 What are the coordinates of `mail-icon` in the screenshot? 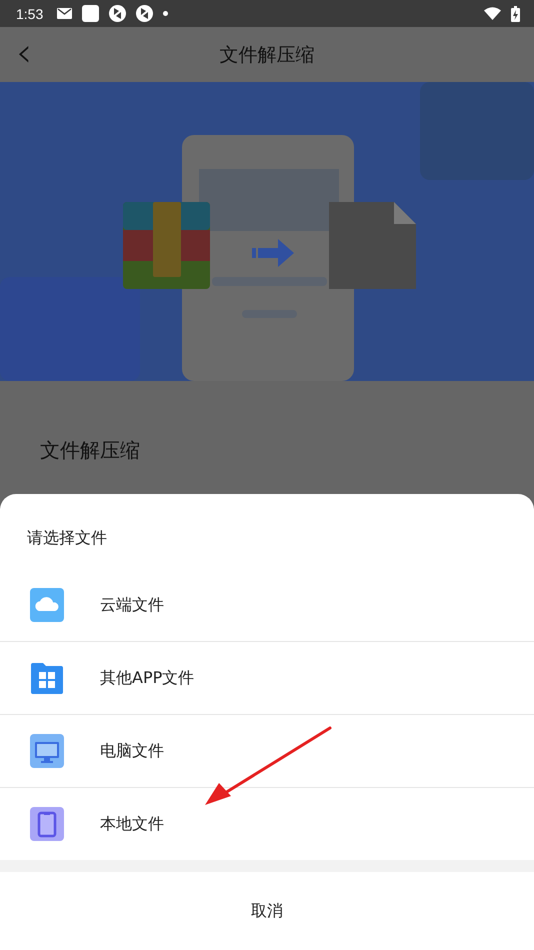 It's located at (64, 13).